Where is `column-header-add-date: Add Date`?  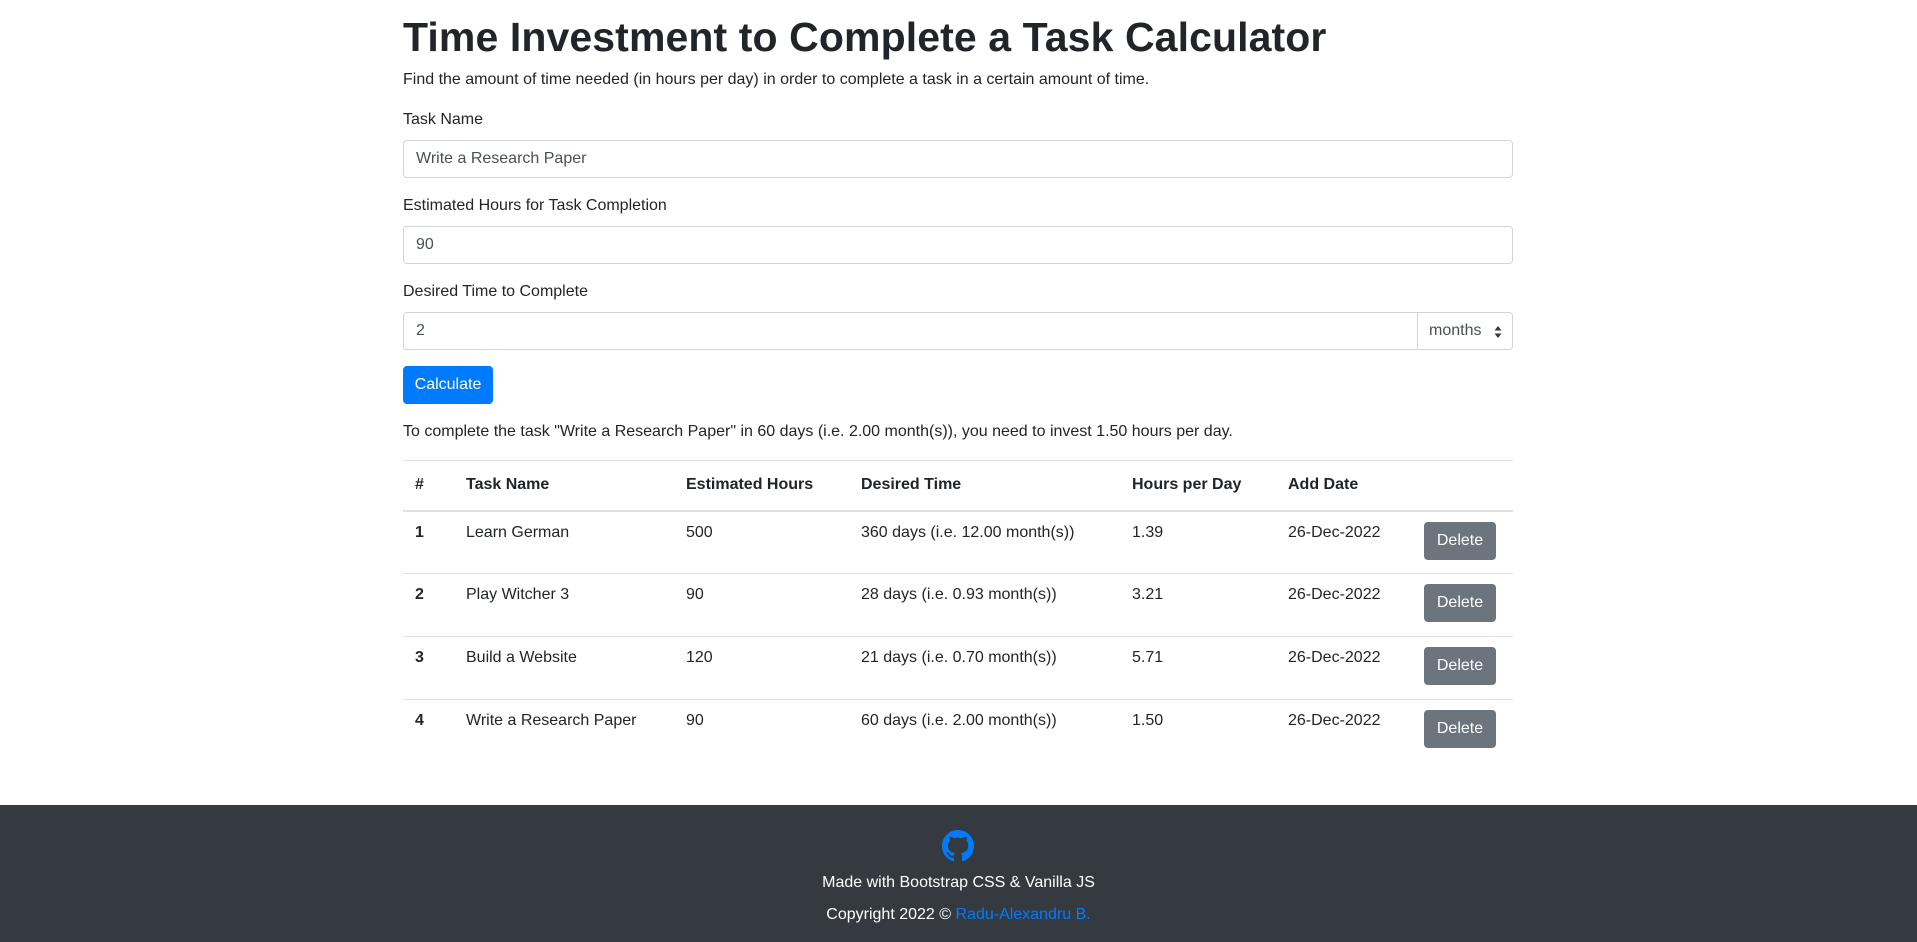
column-header-add-date: Add Date is located at coordinates (1344, 486).